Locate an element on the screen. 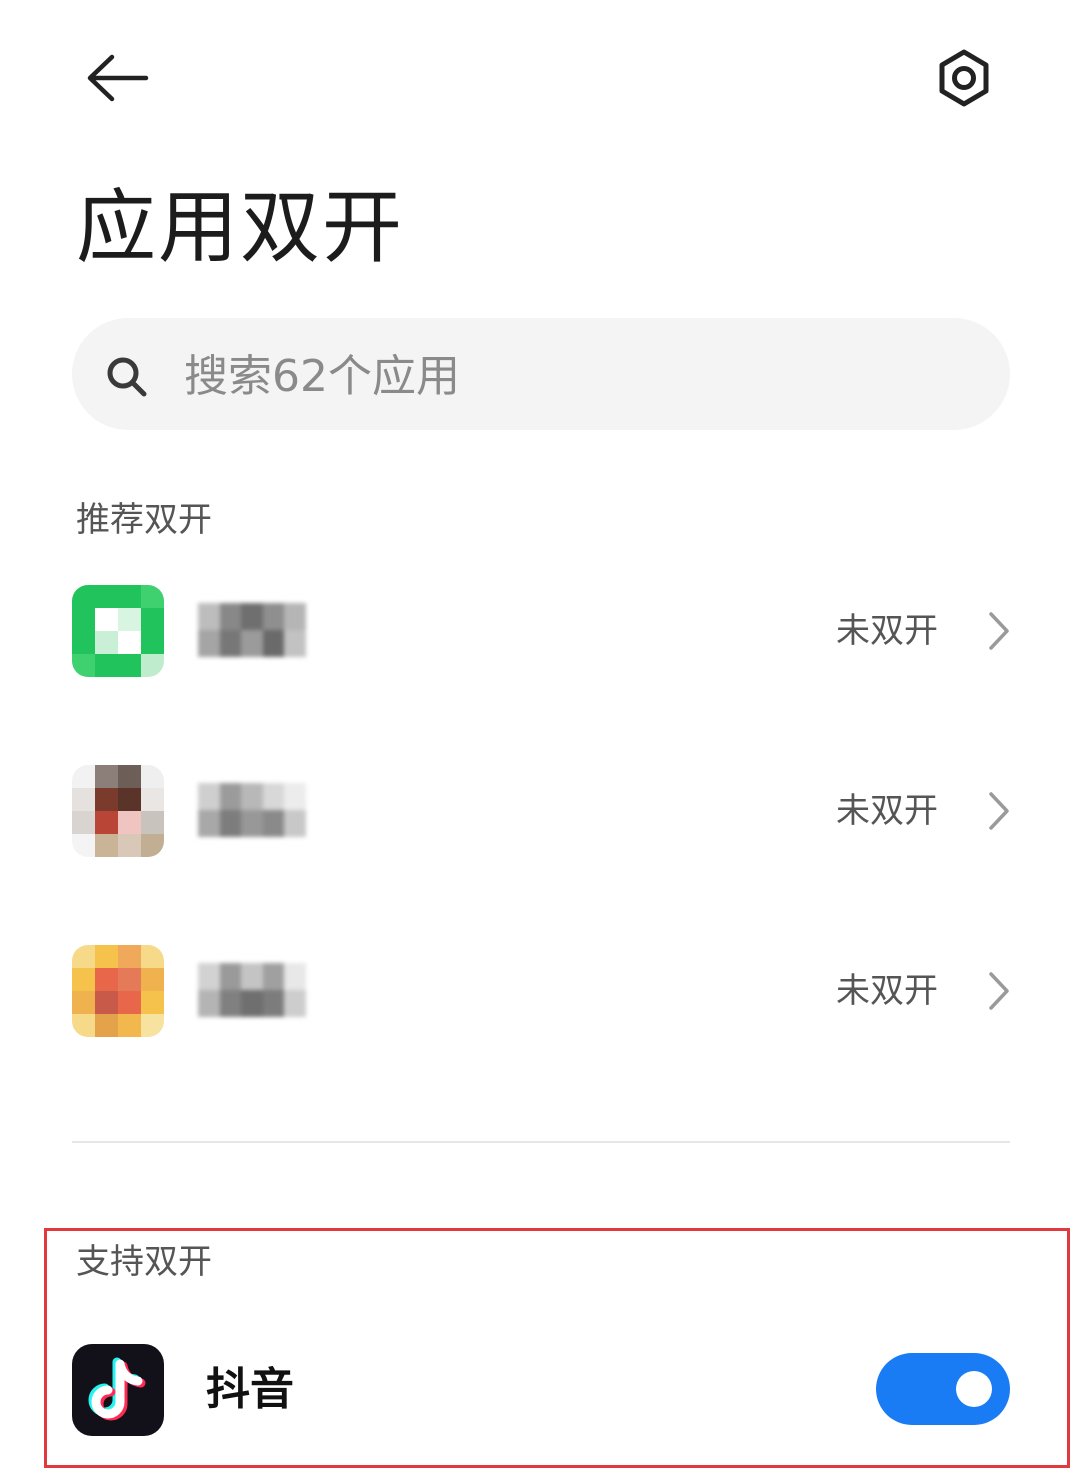  section-label-recommended: 推荐双开 is located at coordinates (144, 520).